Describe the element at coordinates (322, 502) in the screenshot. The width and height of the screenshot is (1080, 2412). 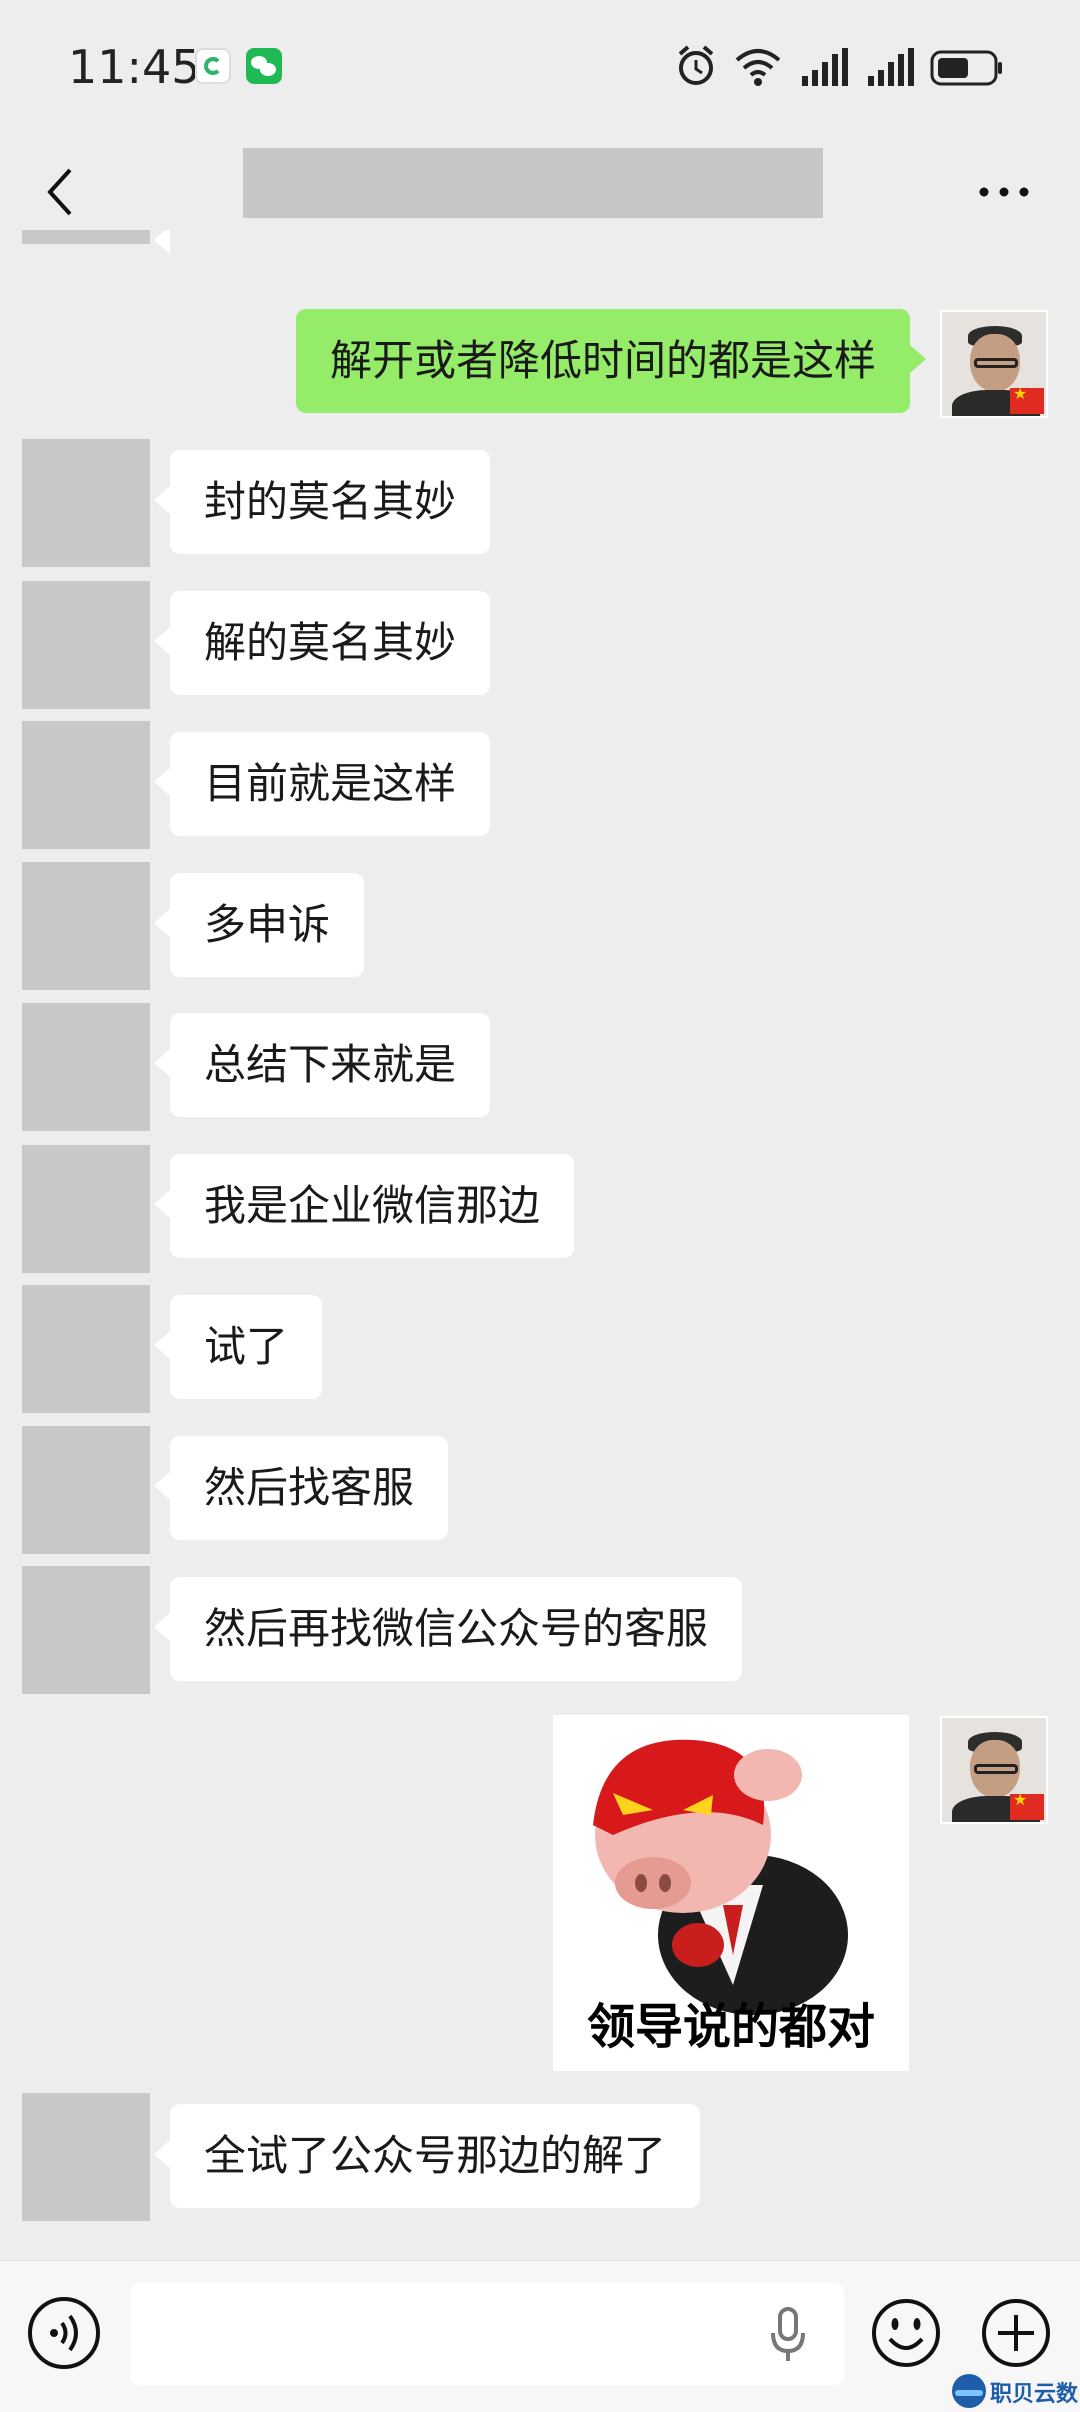
I see `message-bubble-incoming: 封的莫名其妙` at that location.